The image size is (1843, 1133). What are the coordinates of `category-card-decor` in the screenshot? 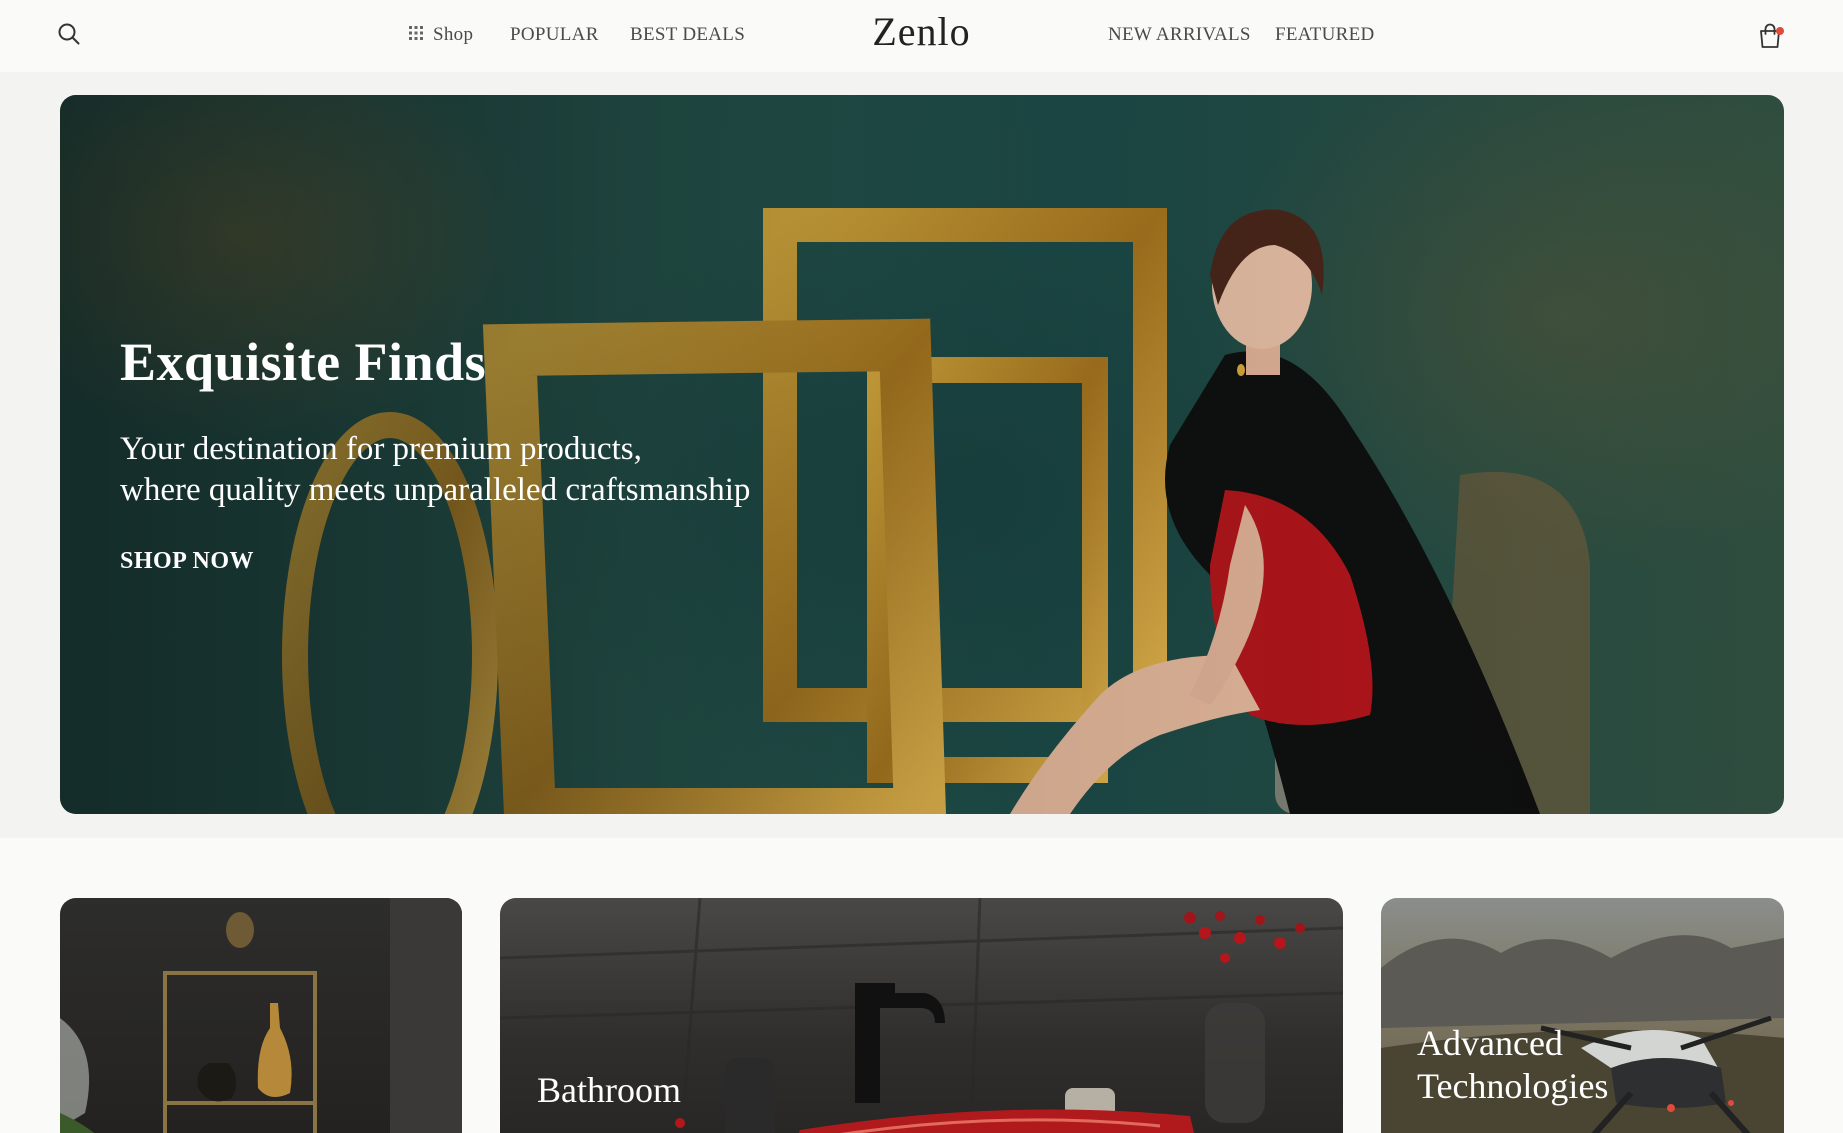 It's located at (261, 1015).